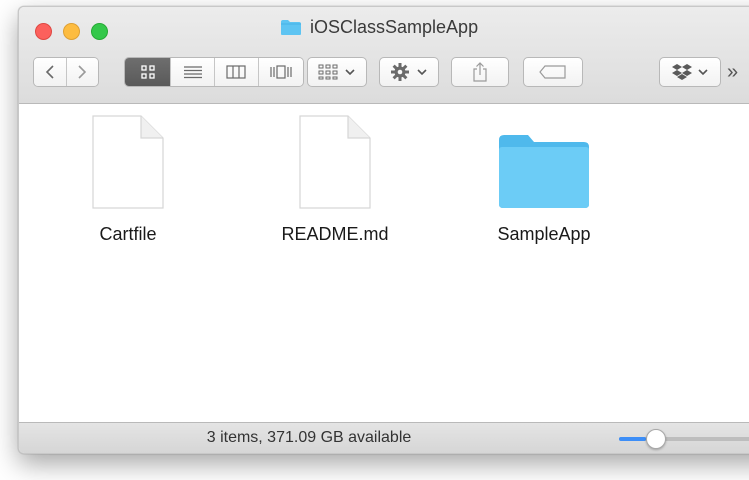 Image resolution: width=749 pixels, height=480 pixels. What do you see at coordinates (732, 72) in the screenshot?
I see `toolbar-overflow-button: »` at bounding box center [732, 72].